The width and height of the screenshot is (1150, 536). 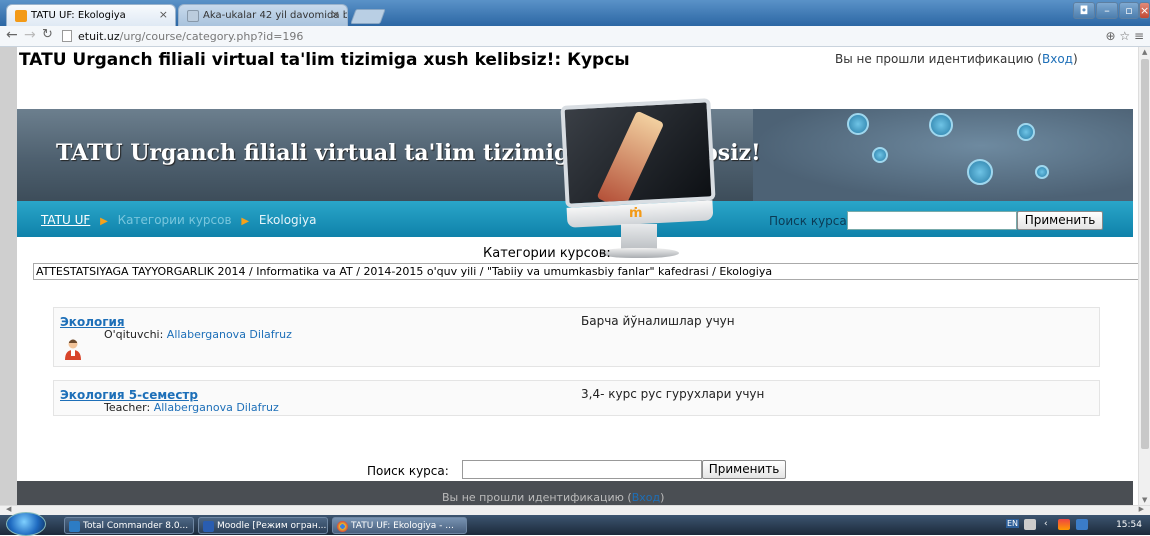 What do you see at coordinates (8, 509) in the screenshot?
I see `scroll-left-icon: ◀` at bounding box center [8, 509].